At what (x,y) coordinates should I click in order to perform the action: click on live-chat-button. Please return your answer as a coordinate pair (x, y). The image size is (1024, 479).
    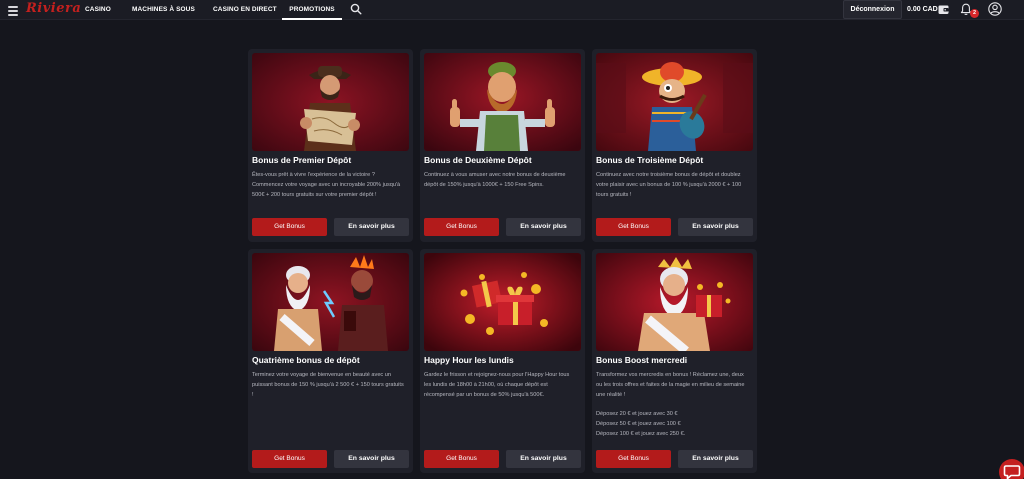
    Looking at the image, I should click on (1011, 469).